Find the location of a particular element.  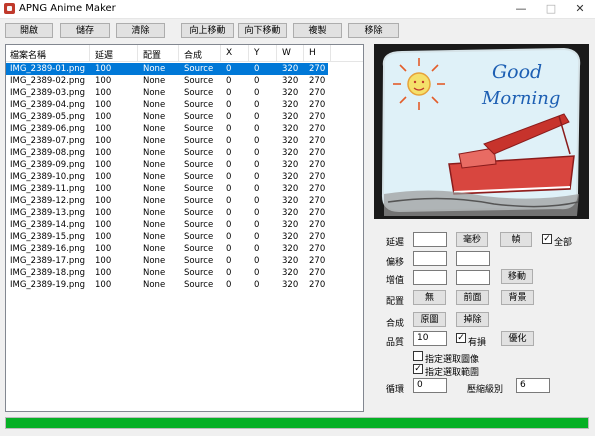

maximize-icon: □ is located at coordinates (551, 9).